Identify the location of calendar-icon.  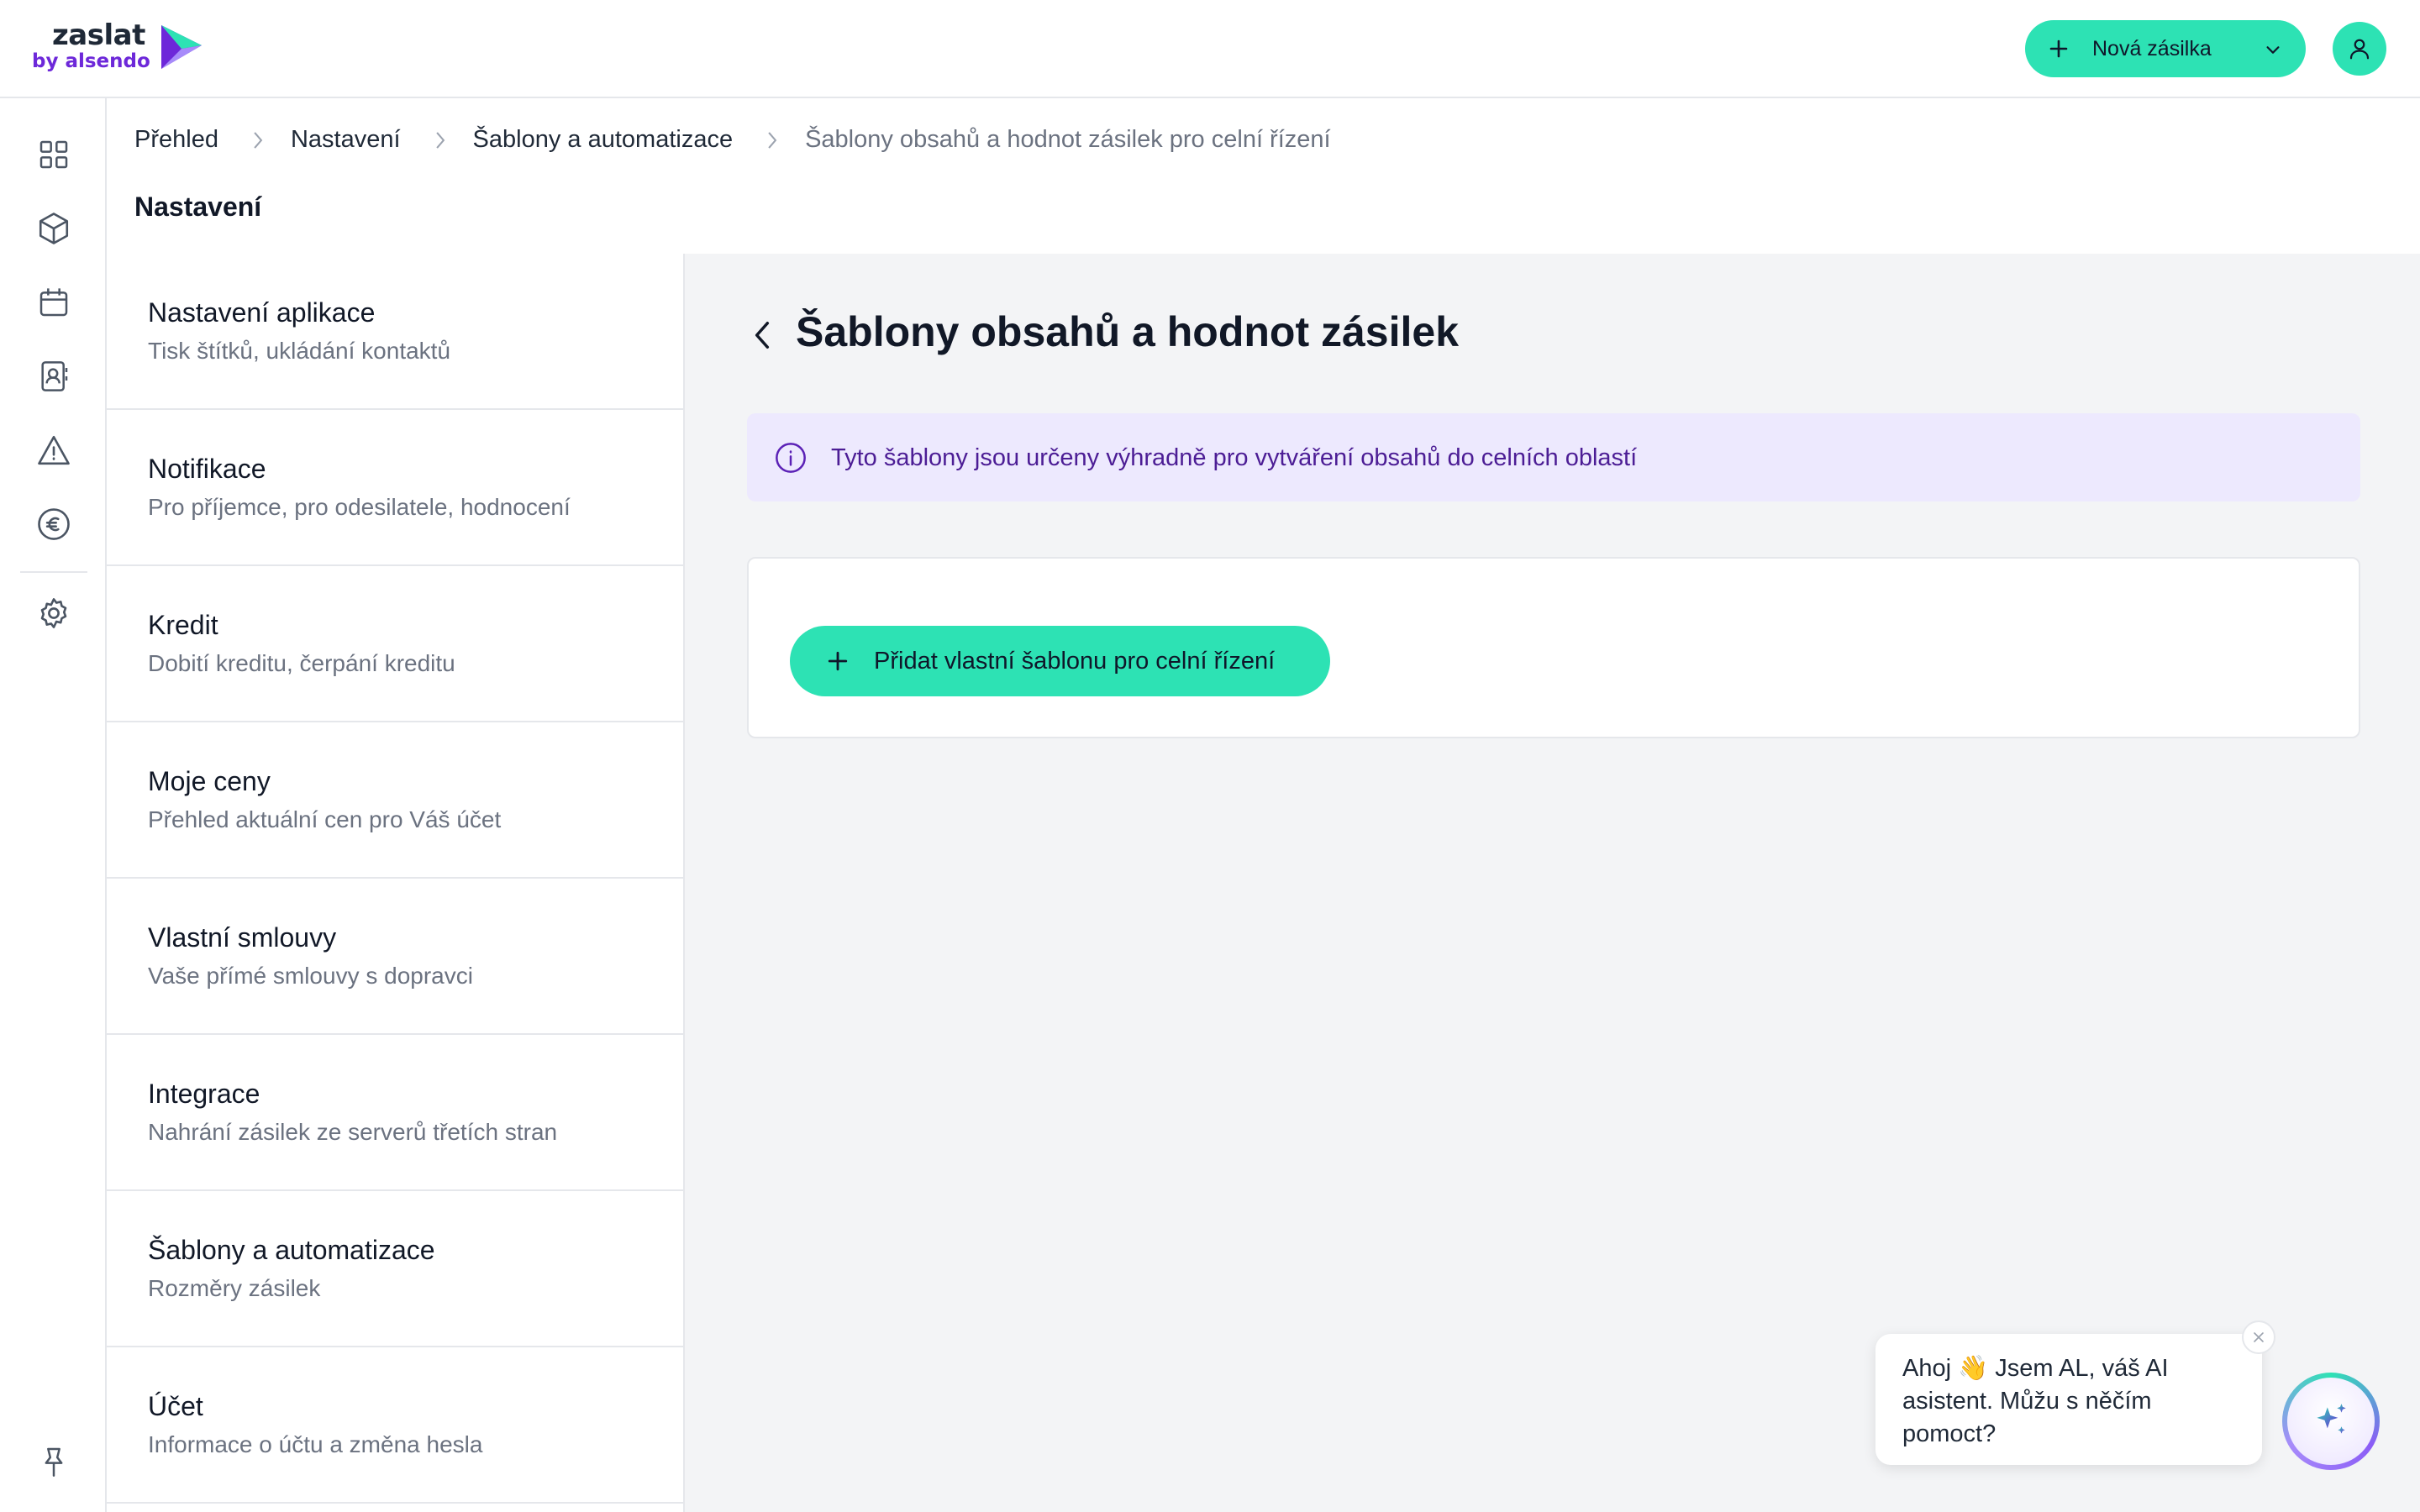
(53, 302).